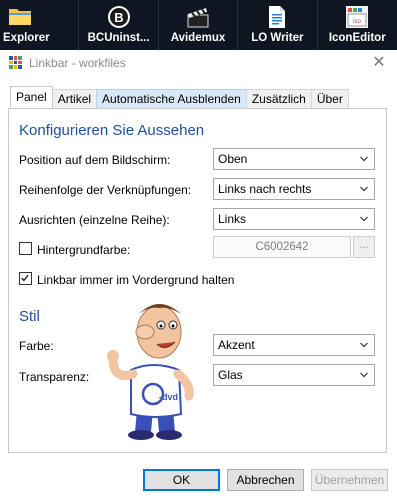 The width and height of the screenshot is (397, 499). I want to click on position-label: Position auf dem Bildschirm:, so click(95, 160).